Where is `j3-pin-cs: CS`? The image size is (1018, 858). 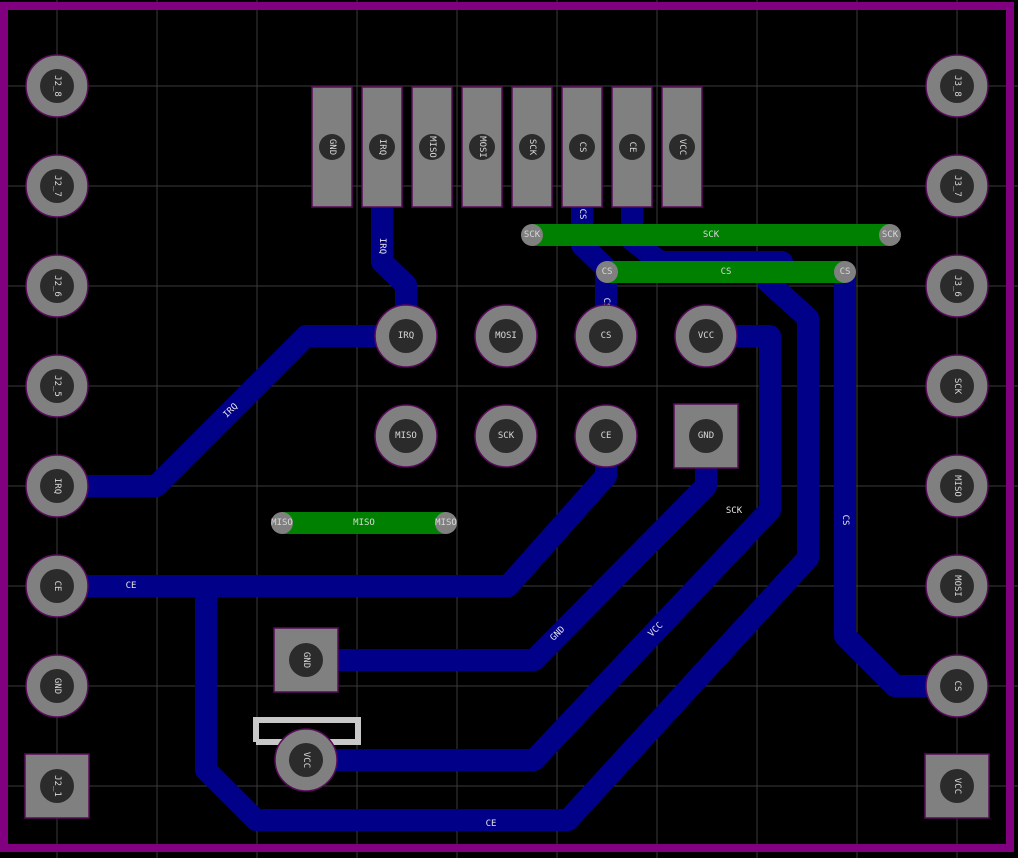
j3-pin-cs: CS is located at coordinates (957, 686).